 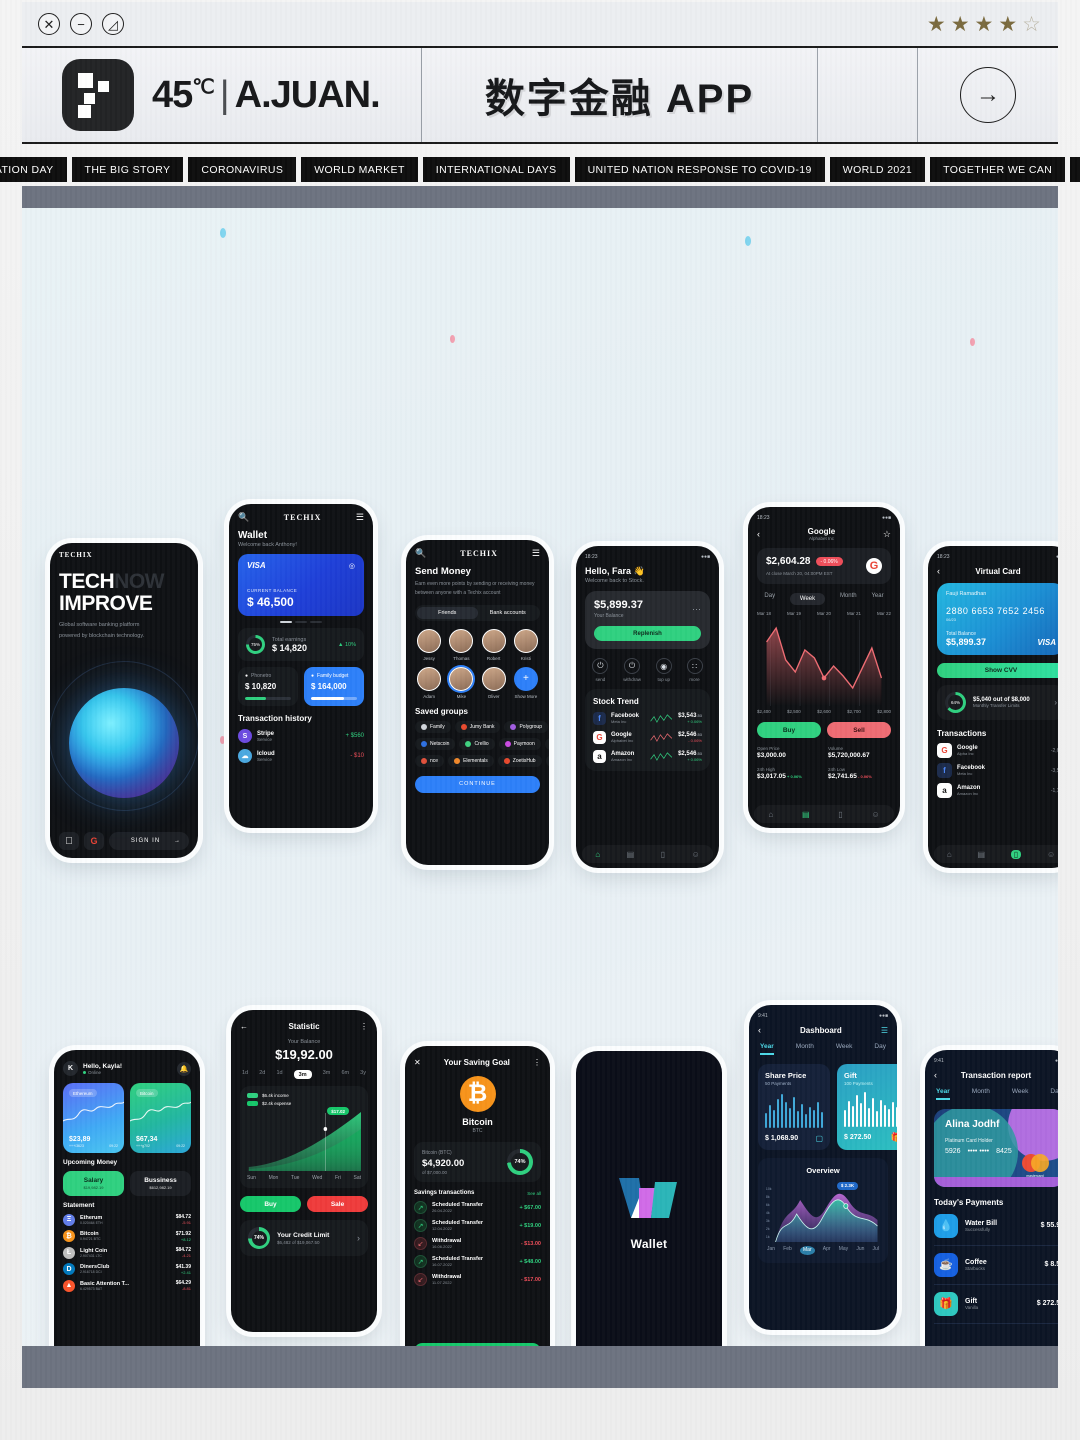 What do you see at coordinates (787, 1250) in the screenshot?
I see `month-feb: Feb` at bounding box center [787, 1250].